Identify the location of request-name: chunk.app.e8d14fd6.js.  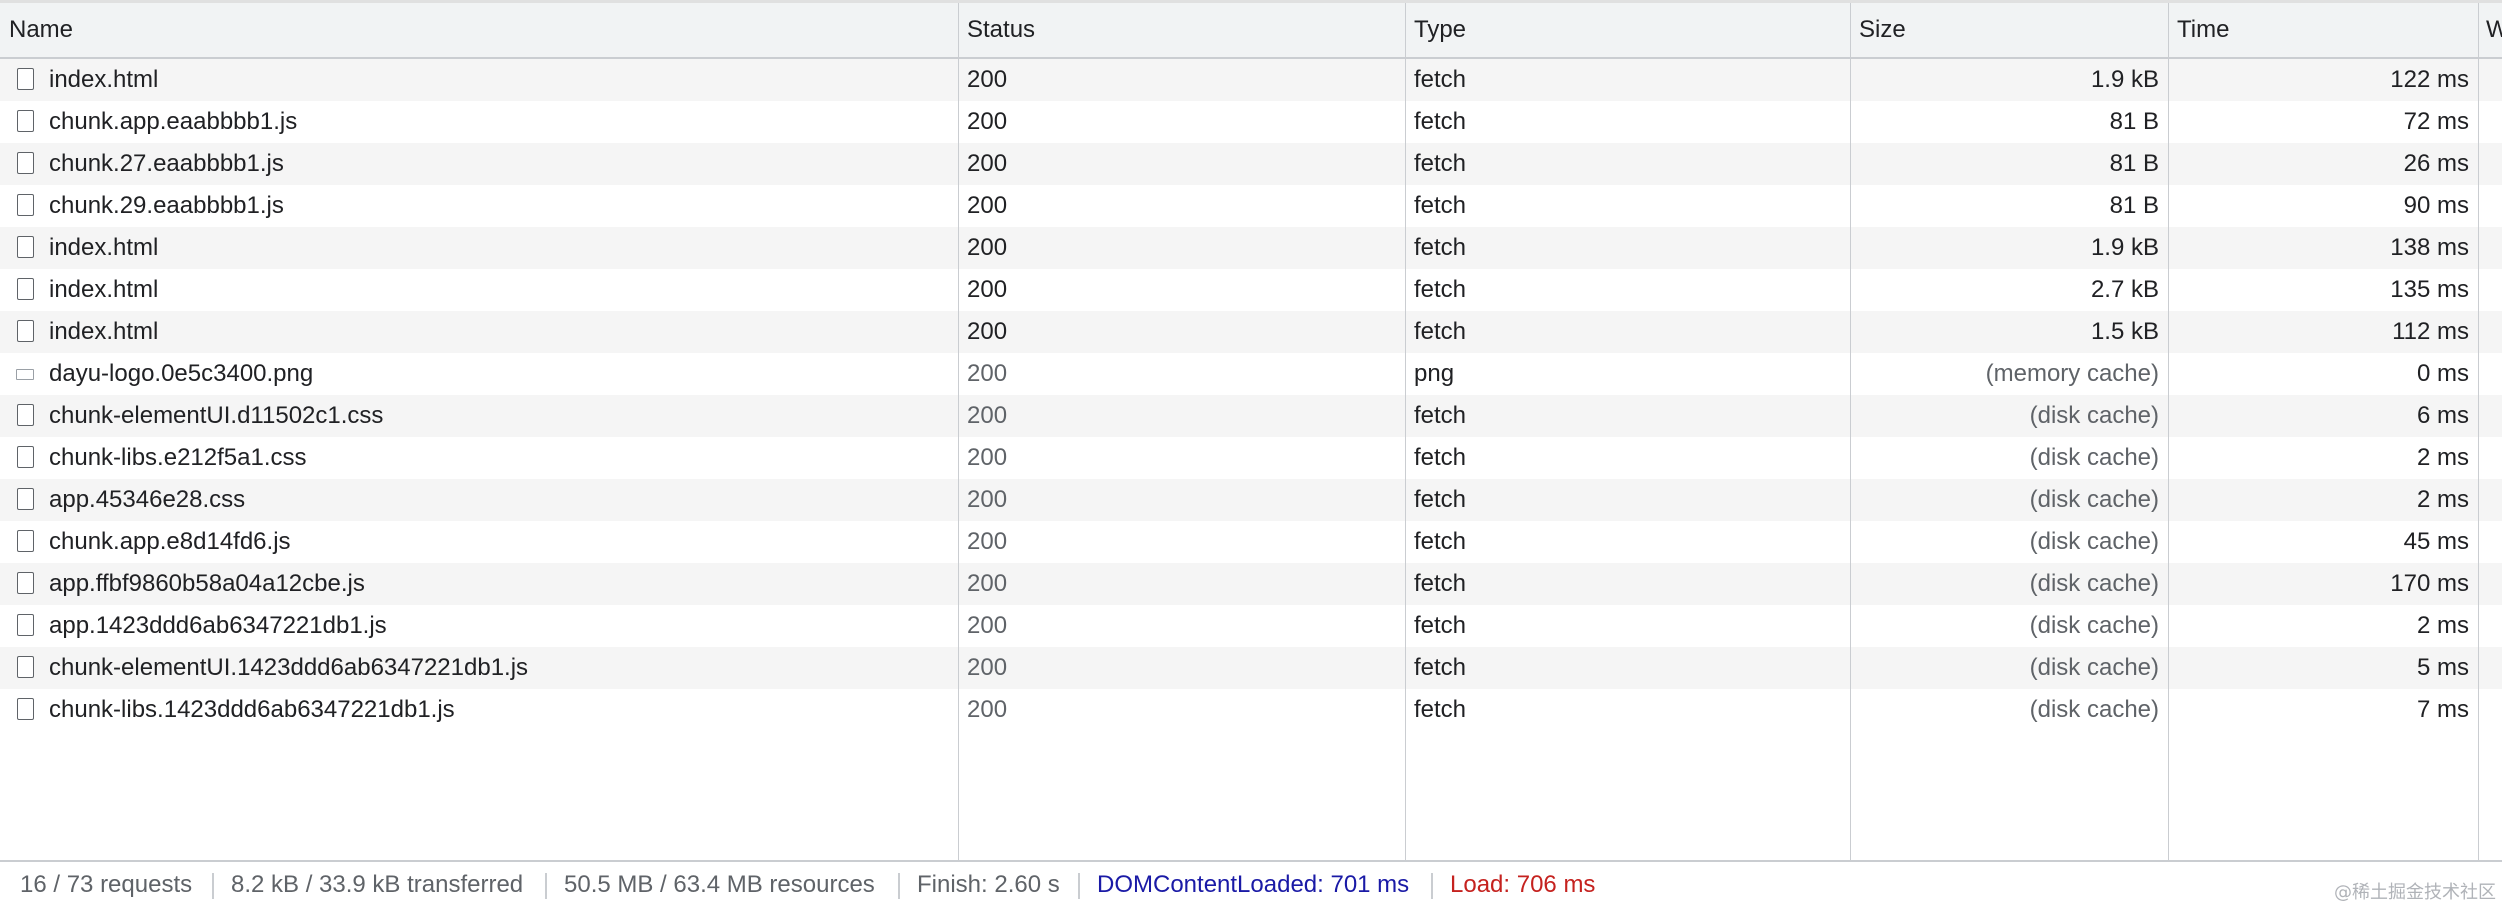
(170, 541).